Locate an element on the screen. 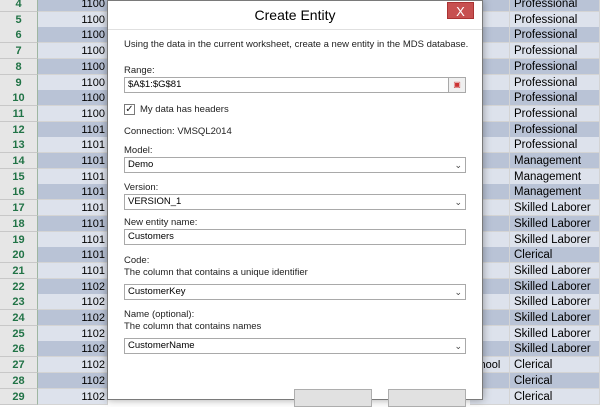 The height and width of the screenshot is (407, 600). entity-name-input: Customers is located at coordinates (295, 237).